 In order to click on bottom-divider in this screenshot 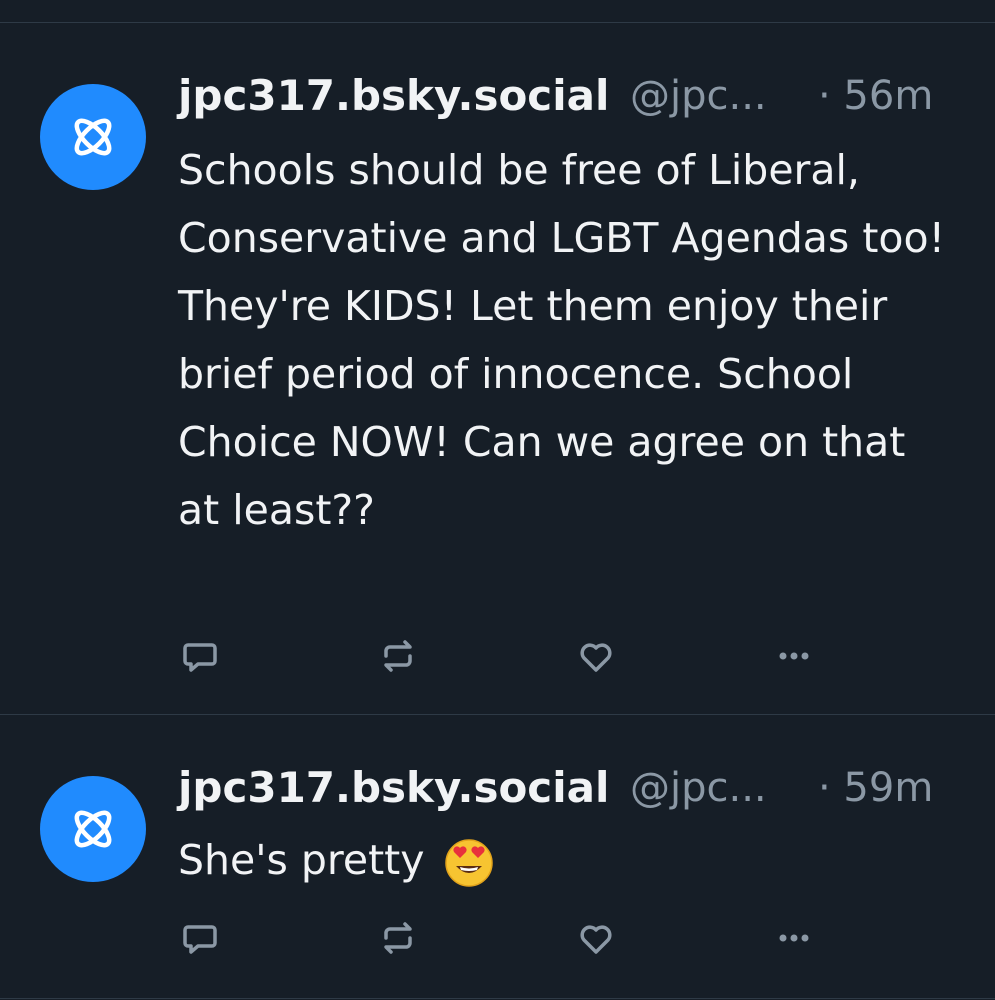, I will do `click(497, 998)`.